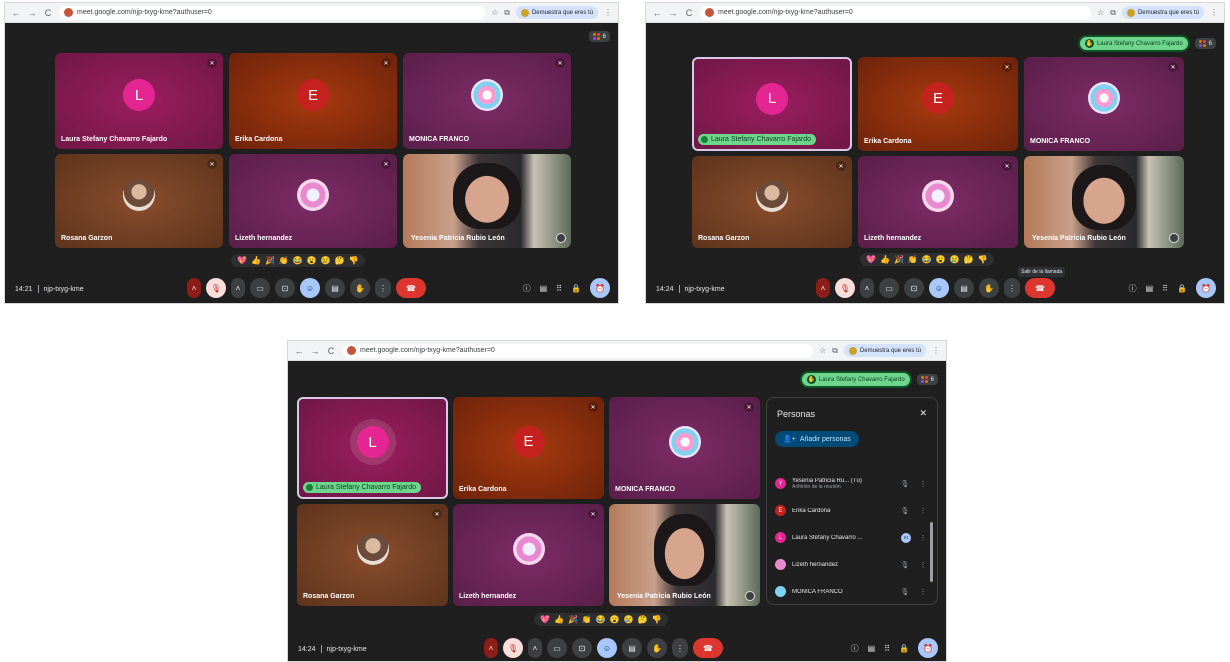 Image resolution: width=1230 pixels, height=662 pixels. Describe the element at coordinates (557, 648) in the screenshot. I see `camera-button: ▭` at that location.